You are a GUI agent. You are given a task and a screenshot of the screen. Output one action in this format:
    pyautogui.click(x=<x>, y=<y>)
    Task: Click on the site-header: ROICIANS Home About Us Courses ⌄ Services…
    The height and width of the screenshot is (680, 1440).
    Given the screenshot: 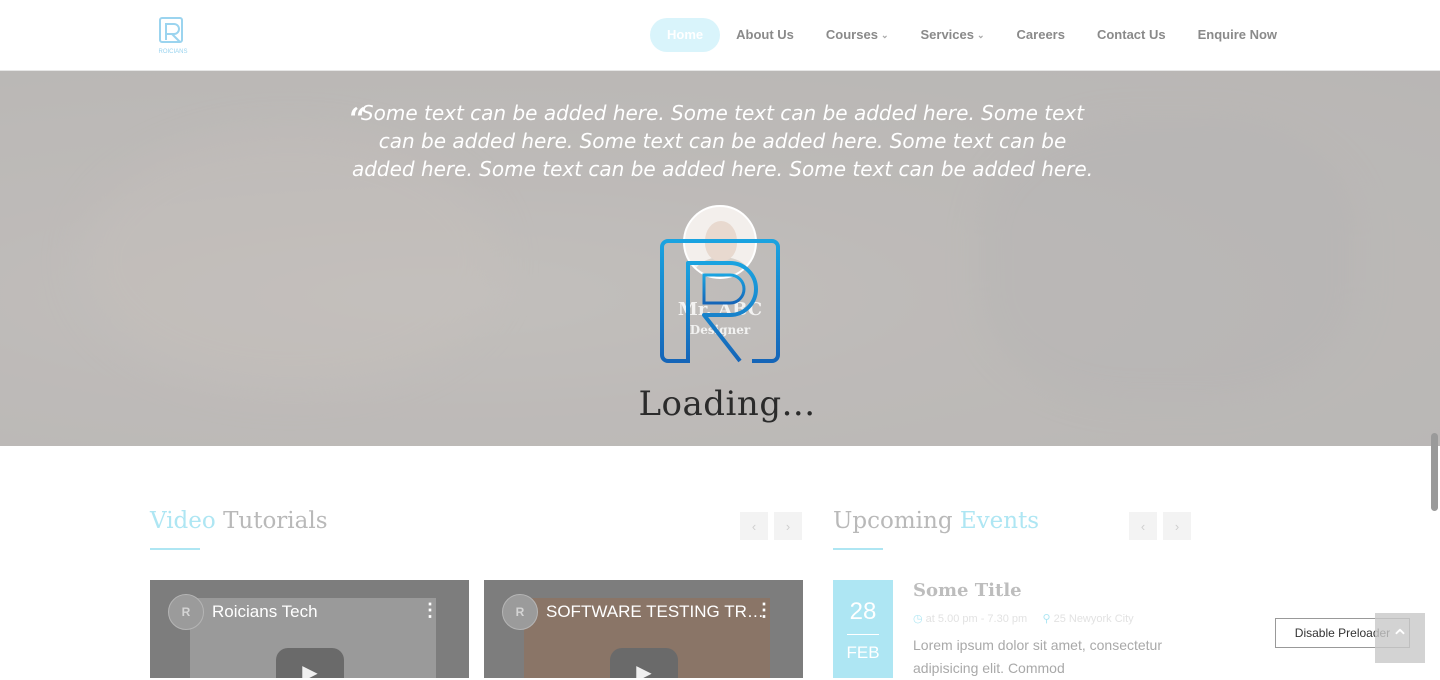 What is the action you would take?
    pyautogui.click(x=720, y=35)
    